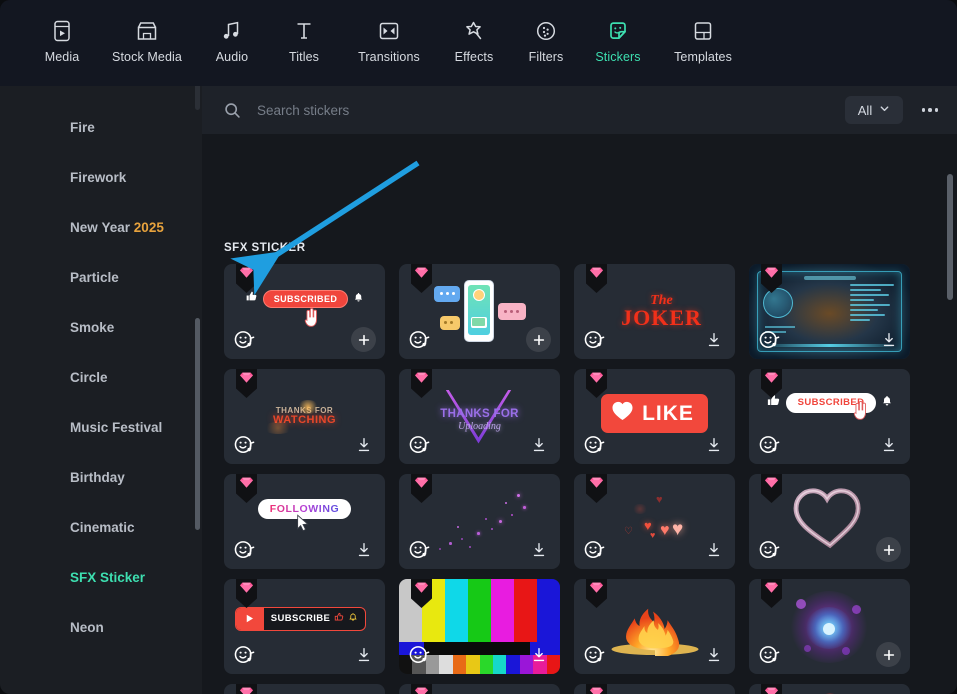 This screenshot has height=694, width=957. What do you see at coordinates (654, 689) in the screenshot?
I see `sticker-card-blue-lightning-bolt` at bounding box center [654, 689].